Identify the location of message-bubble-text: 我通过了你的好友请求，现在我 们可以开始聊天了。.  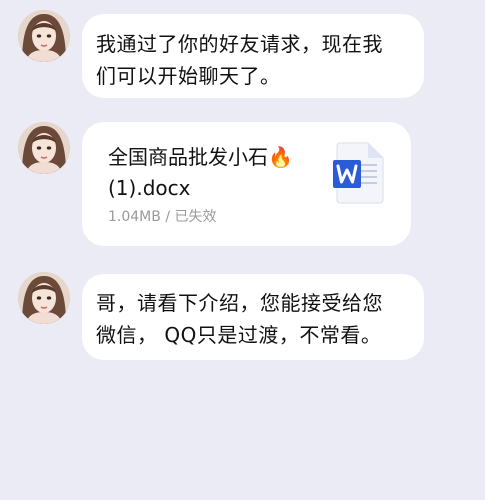
(253, 56).